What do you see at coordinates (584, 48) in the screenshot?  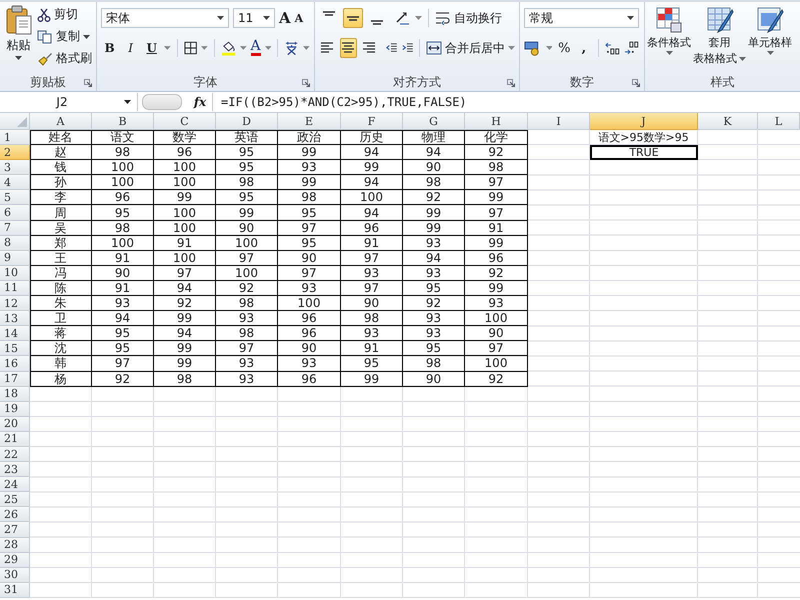 I see `comma-button: ,` at bounding box center [584, 48].